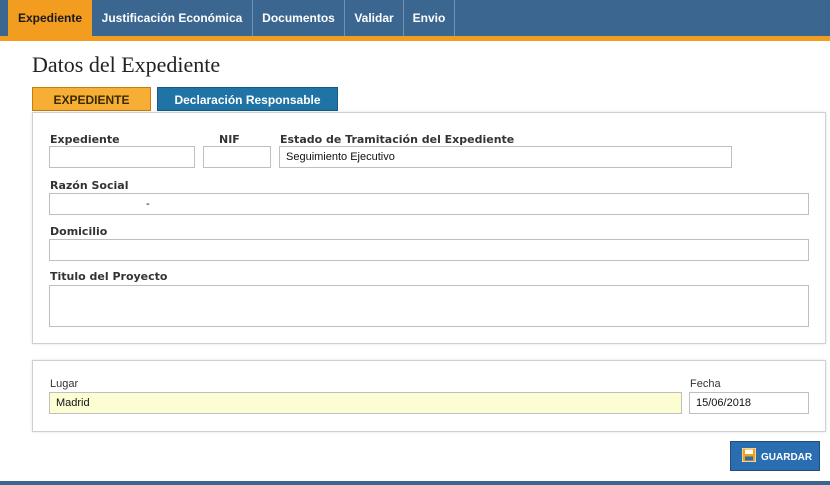 The width and height of the screenshot is (830, 485). Describe the element at coordinates (429, 306) in the screenshot. I see `titulo-proyecto-field` at that location.